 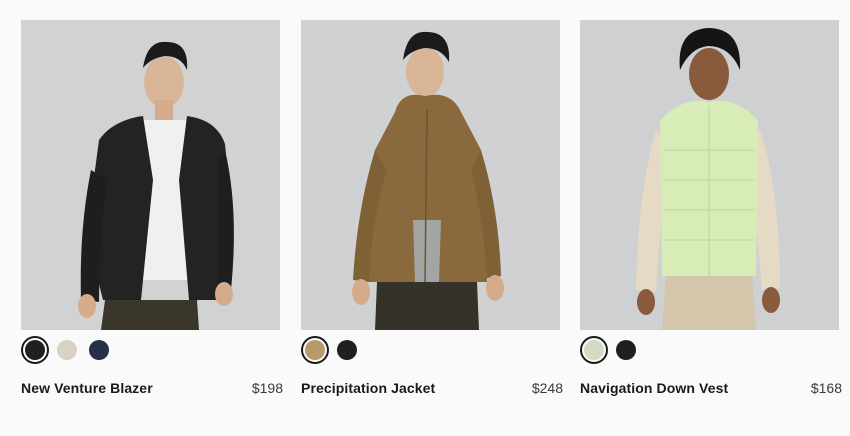 I want to click on product-info: New Venture Blazer $198, so click(x=152, y=388).